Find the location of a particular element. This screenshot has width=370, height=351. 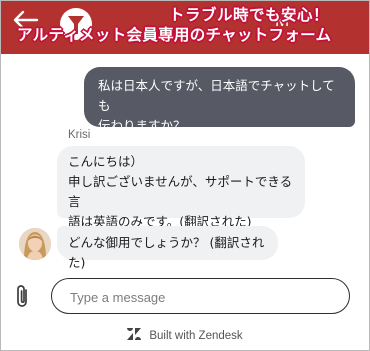

paperclip-icon is located at coordinates (23, 296).